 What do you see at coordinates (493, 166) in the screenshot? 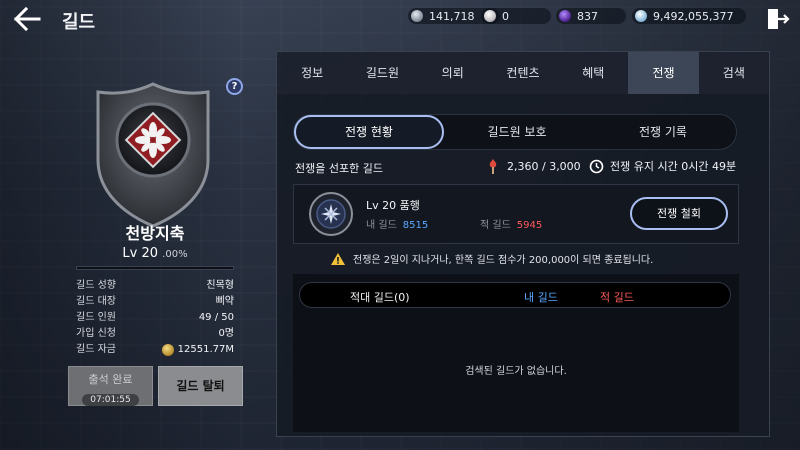
I see `torch-icon` at bounding box center [493, 166].